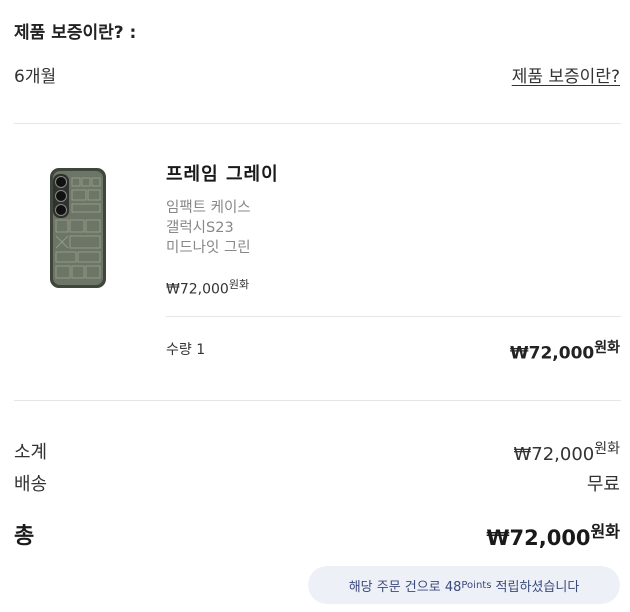 This screenshot has width=630, height=612. Describe the element at coordinates (78, 228) in the screenshot. I see `phone-case-image` at that location.